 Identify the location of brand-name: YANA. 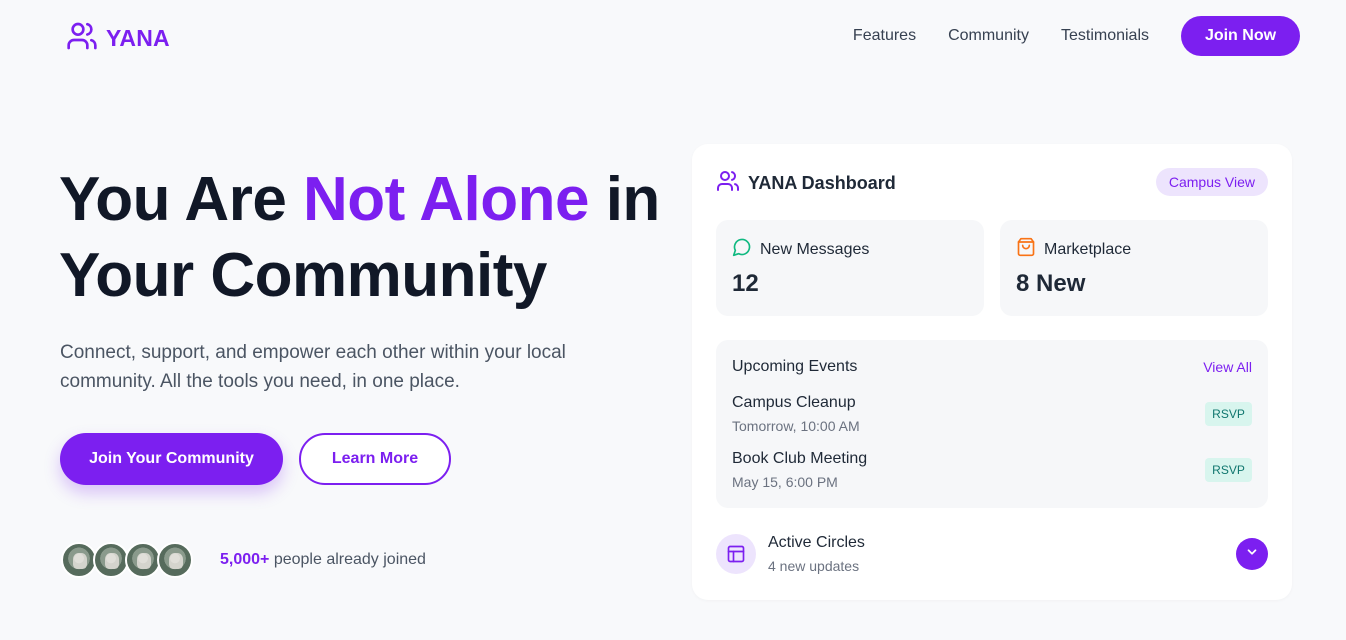
(138, 38).